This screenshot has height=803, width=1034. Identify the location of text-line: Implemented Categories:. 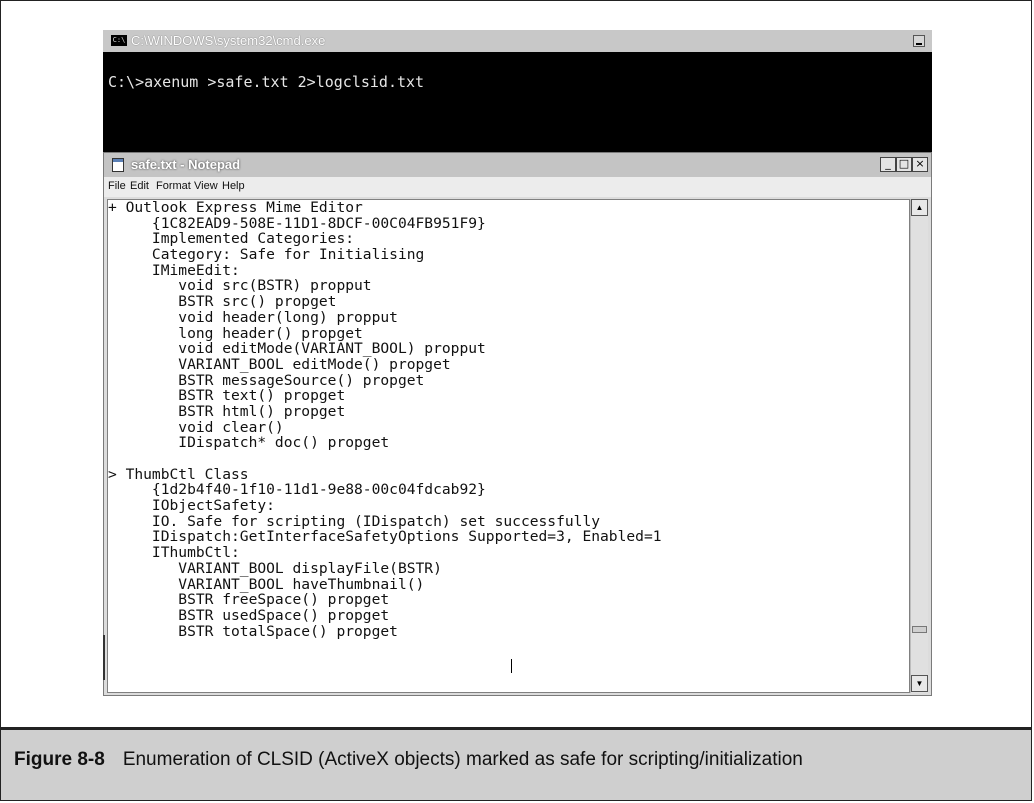
(231, 239).